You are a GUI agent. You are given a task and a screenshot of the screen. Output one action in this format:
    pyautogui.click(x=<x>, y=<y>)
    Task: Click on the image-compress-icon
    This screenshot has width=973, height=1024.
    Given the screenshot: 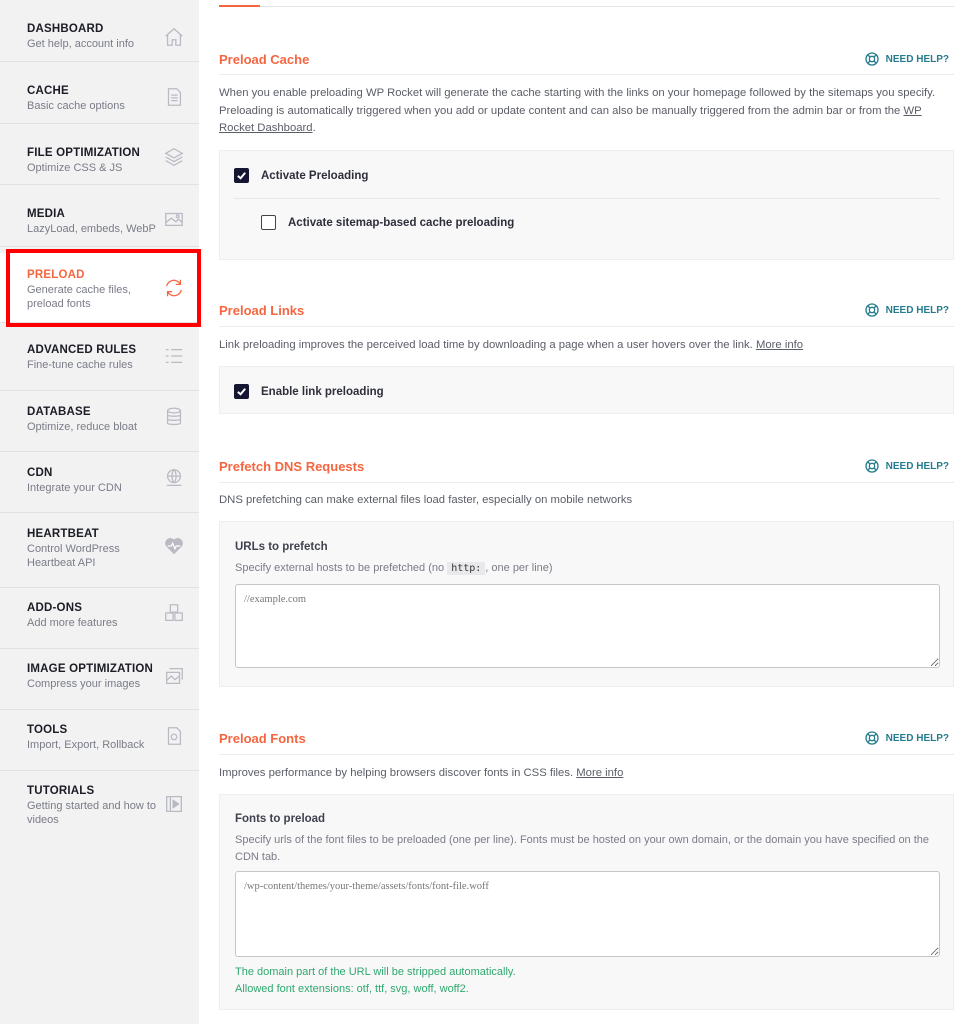 What is the action you would take?
    pyautogui.click(x=174, y=676)
    